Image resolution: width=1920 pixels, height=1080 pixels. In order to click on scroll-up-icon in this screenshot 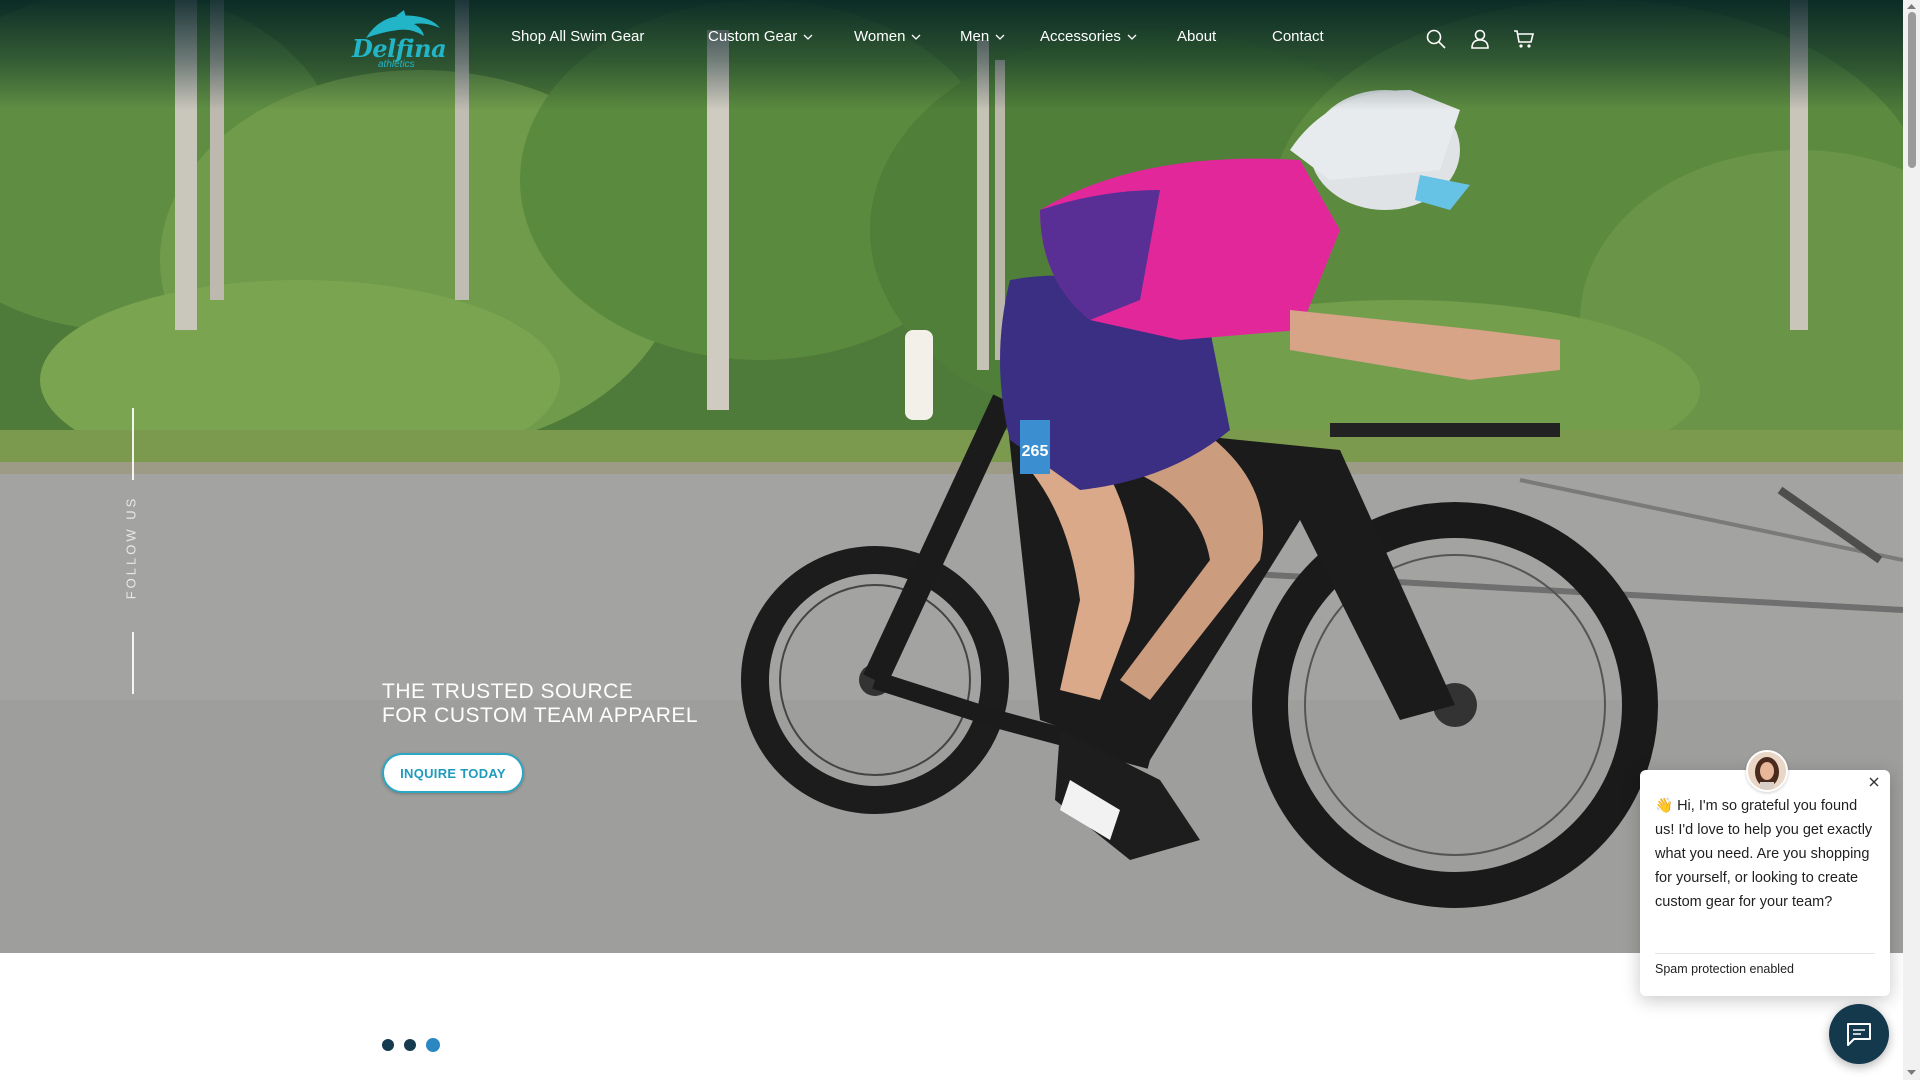, I will do `click(1911, 7)`.